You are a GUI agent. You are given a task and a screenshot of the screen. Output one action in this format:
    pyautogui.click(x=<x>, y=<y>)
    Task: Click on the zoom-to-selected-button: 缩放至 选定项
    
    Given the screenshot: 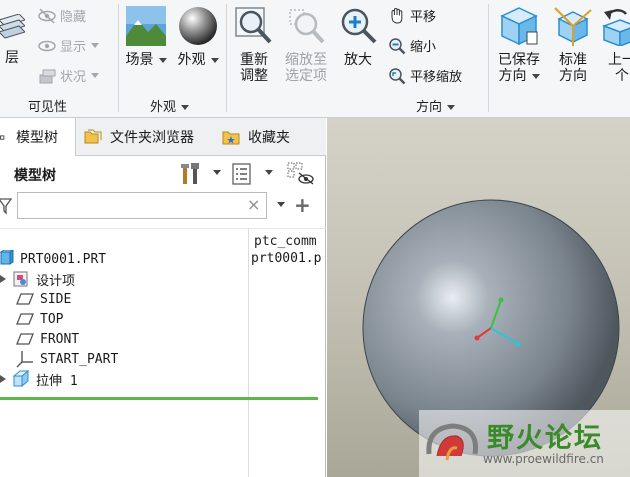 What is the action you would take?
    pyautogui.click(x=306, y=45)
    